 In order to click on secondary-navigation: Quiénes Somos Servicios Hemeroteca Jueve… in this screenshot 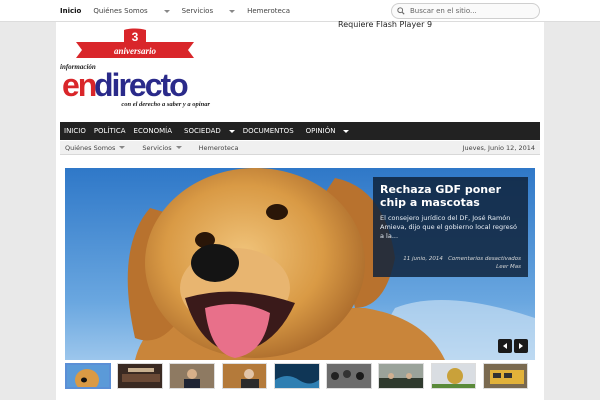, I will do `click(300, 148)`.